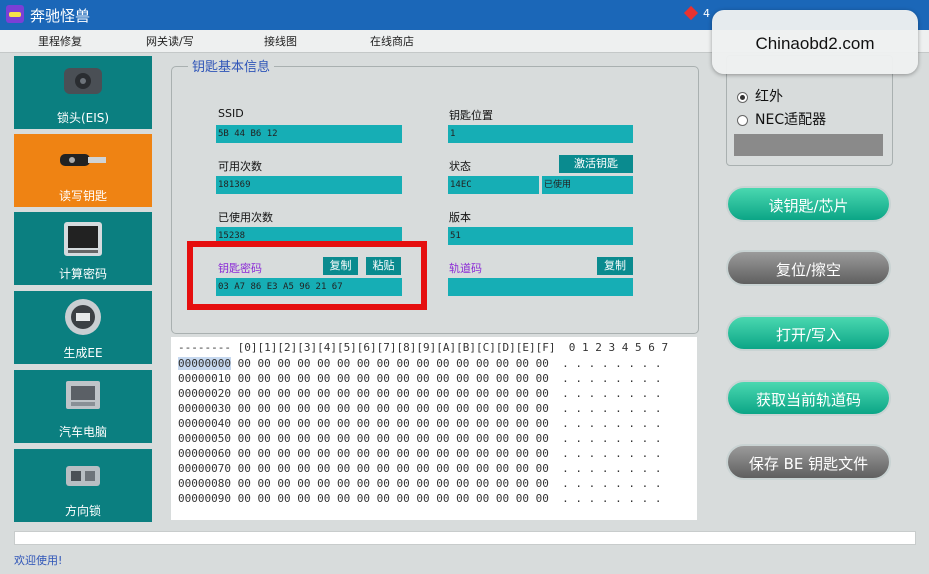  Describe the element at coordinates (309, 134) in the screenshot. I see `ssid-field: 5B 44 B6 12` at that location.